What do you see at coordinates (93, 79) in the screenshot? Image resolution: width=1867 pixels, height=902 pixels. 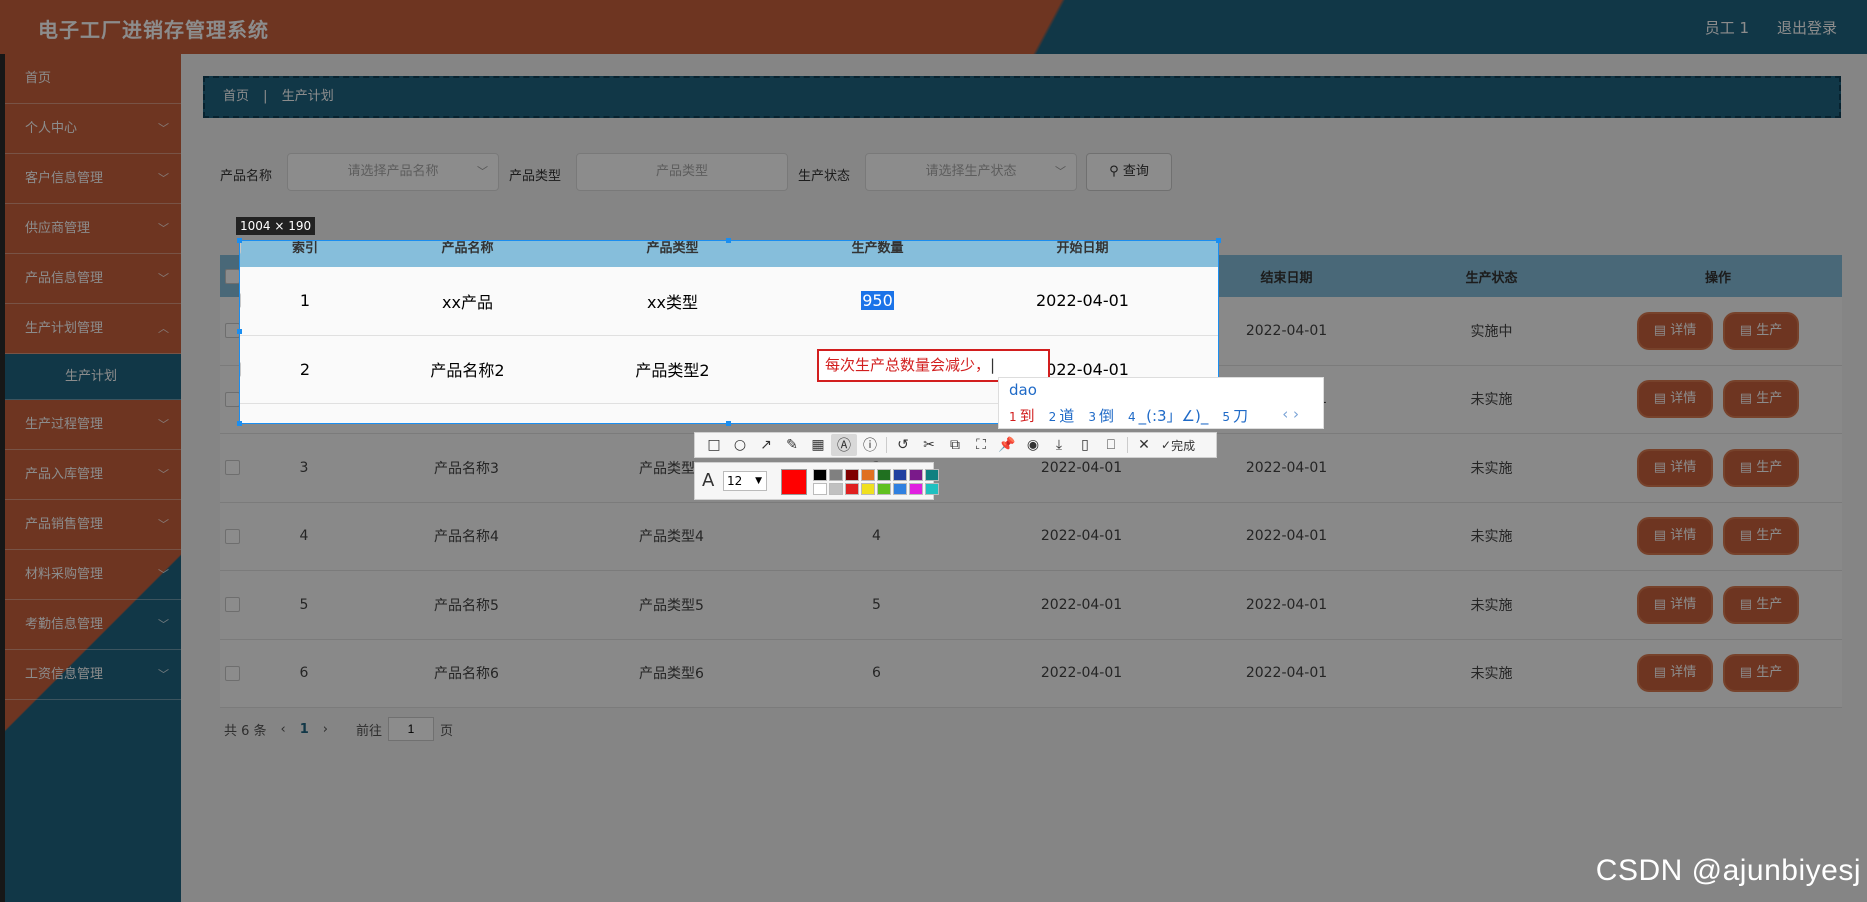 I see `sidebar-item: 首页` at bounding box center [93, 79].